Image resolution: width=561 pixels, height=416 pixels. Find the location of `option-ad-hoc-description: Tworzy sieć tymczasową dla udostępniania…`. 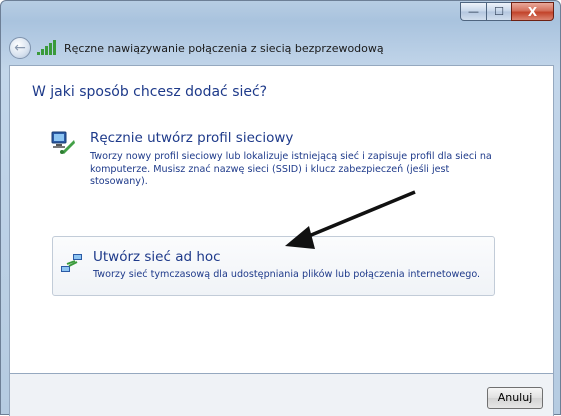

option-ad-hoc-description: Tworzy sieć tymczasową dla udostępniania… is located at coordinates (287, 274).